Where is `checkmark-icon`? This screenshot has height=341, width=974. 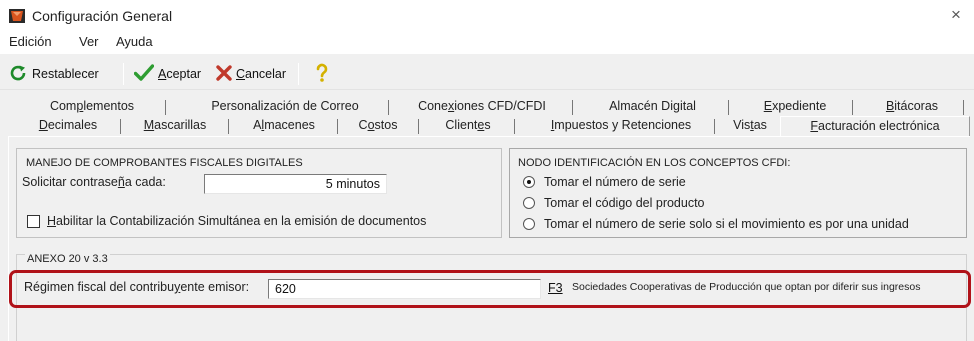
checkmark-icon is located at coordinates (144, 74).